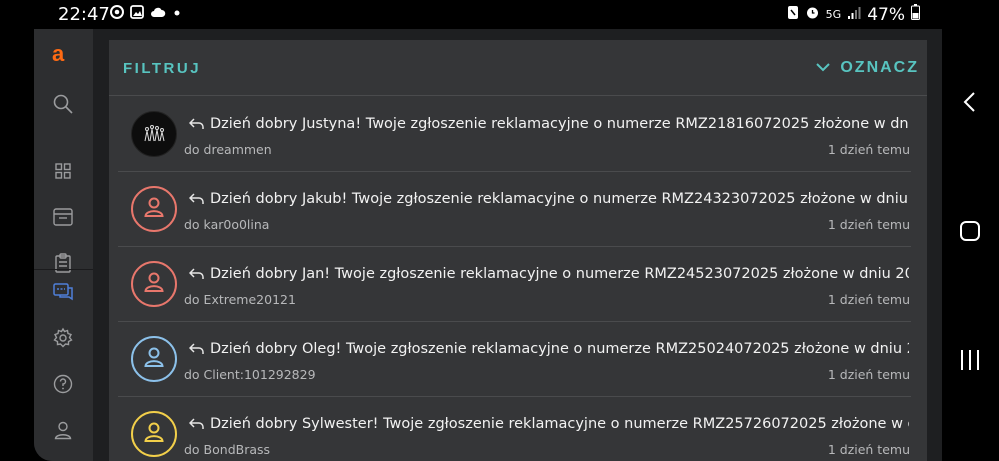 This screenshot has width=999, height=461. What do you see at coordinates (250, 374) in the screenshot?
I see `recipient: do Client:101292829` at bounding box center [250, 374].